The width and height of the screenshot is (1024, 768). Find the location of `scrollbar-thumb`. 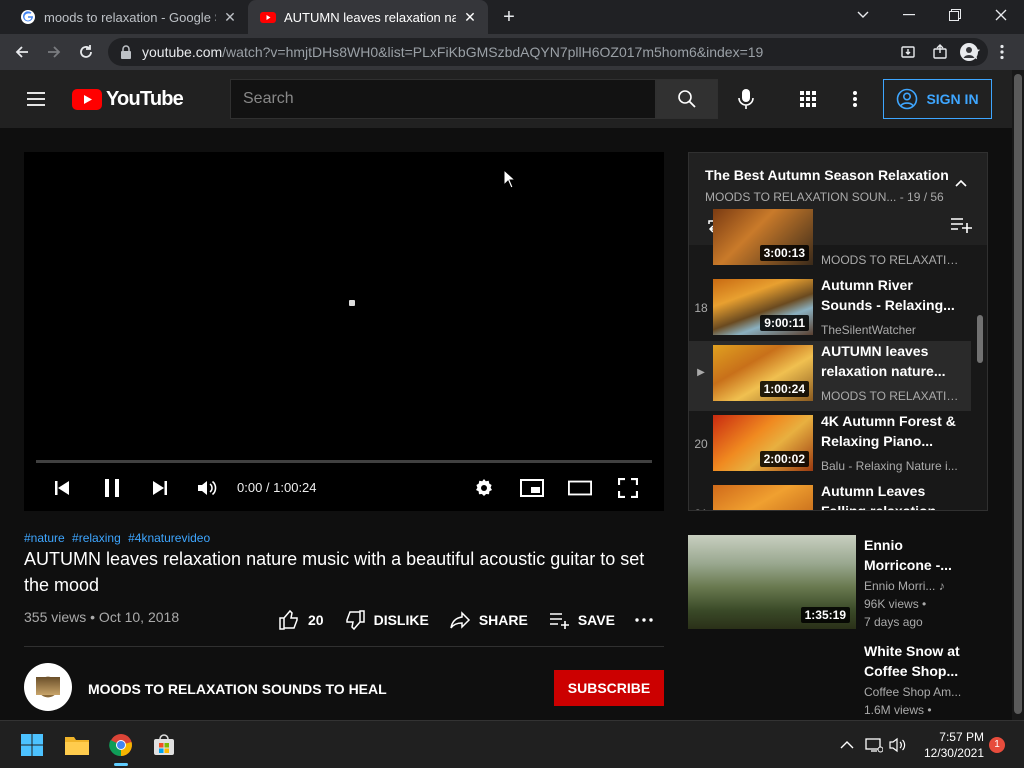

scrollbar-thumb is located at coordinates (1018, 394).